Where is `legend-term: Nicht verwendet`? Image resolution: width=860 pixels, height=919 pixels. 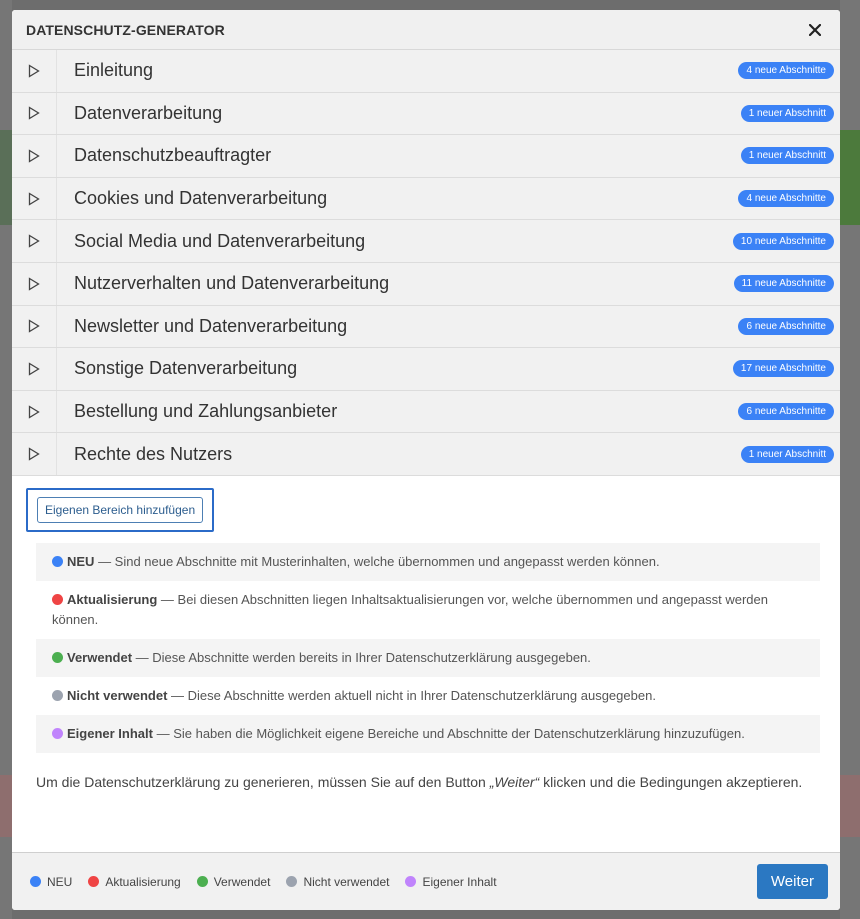
legend-term: Nicht verwendet is located at coordinates (117, 695).